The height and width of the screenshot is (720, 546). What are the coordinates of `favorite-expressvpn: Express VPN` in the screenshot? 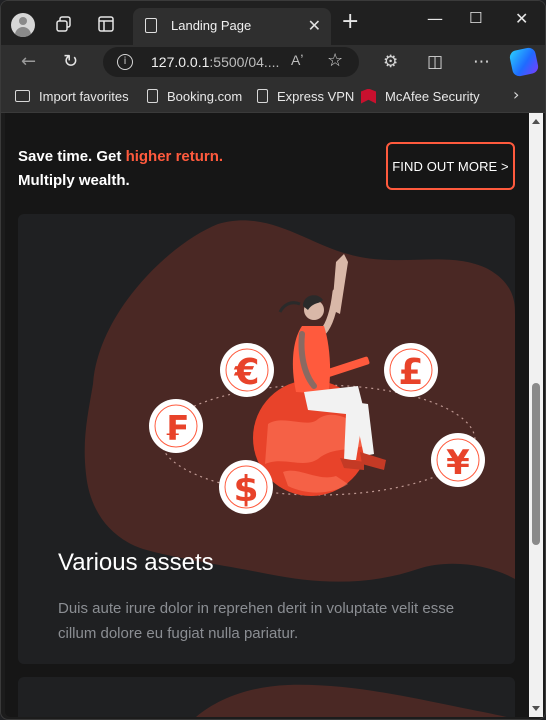 It's located at (305, 96).